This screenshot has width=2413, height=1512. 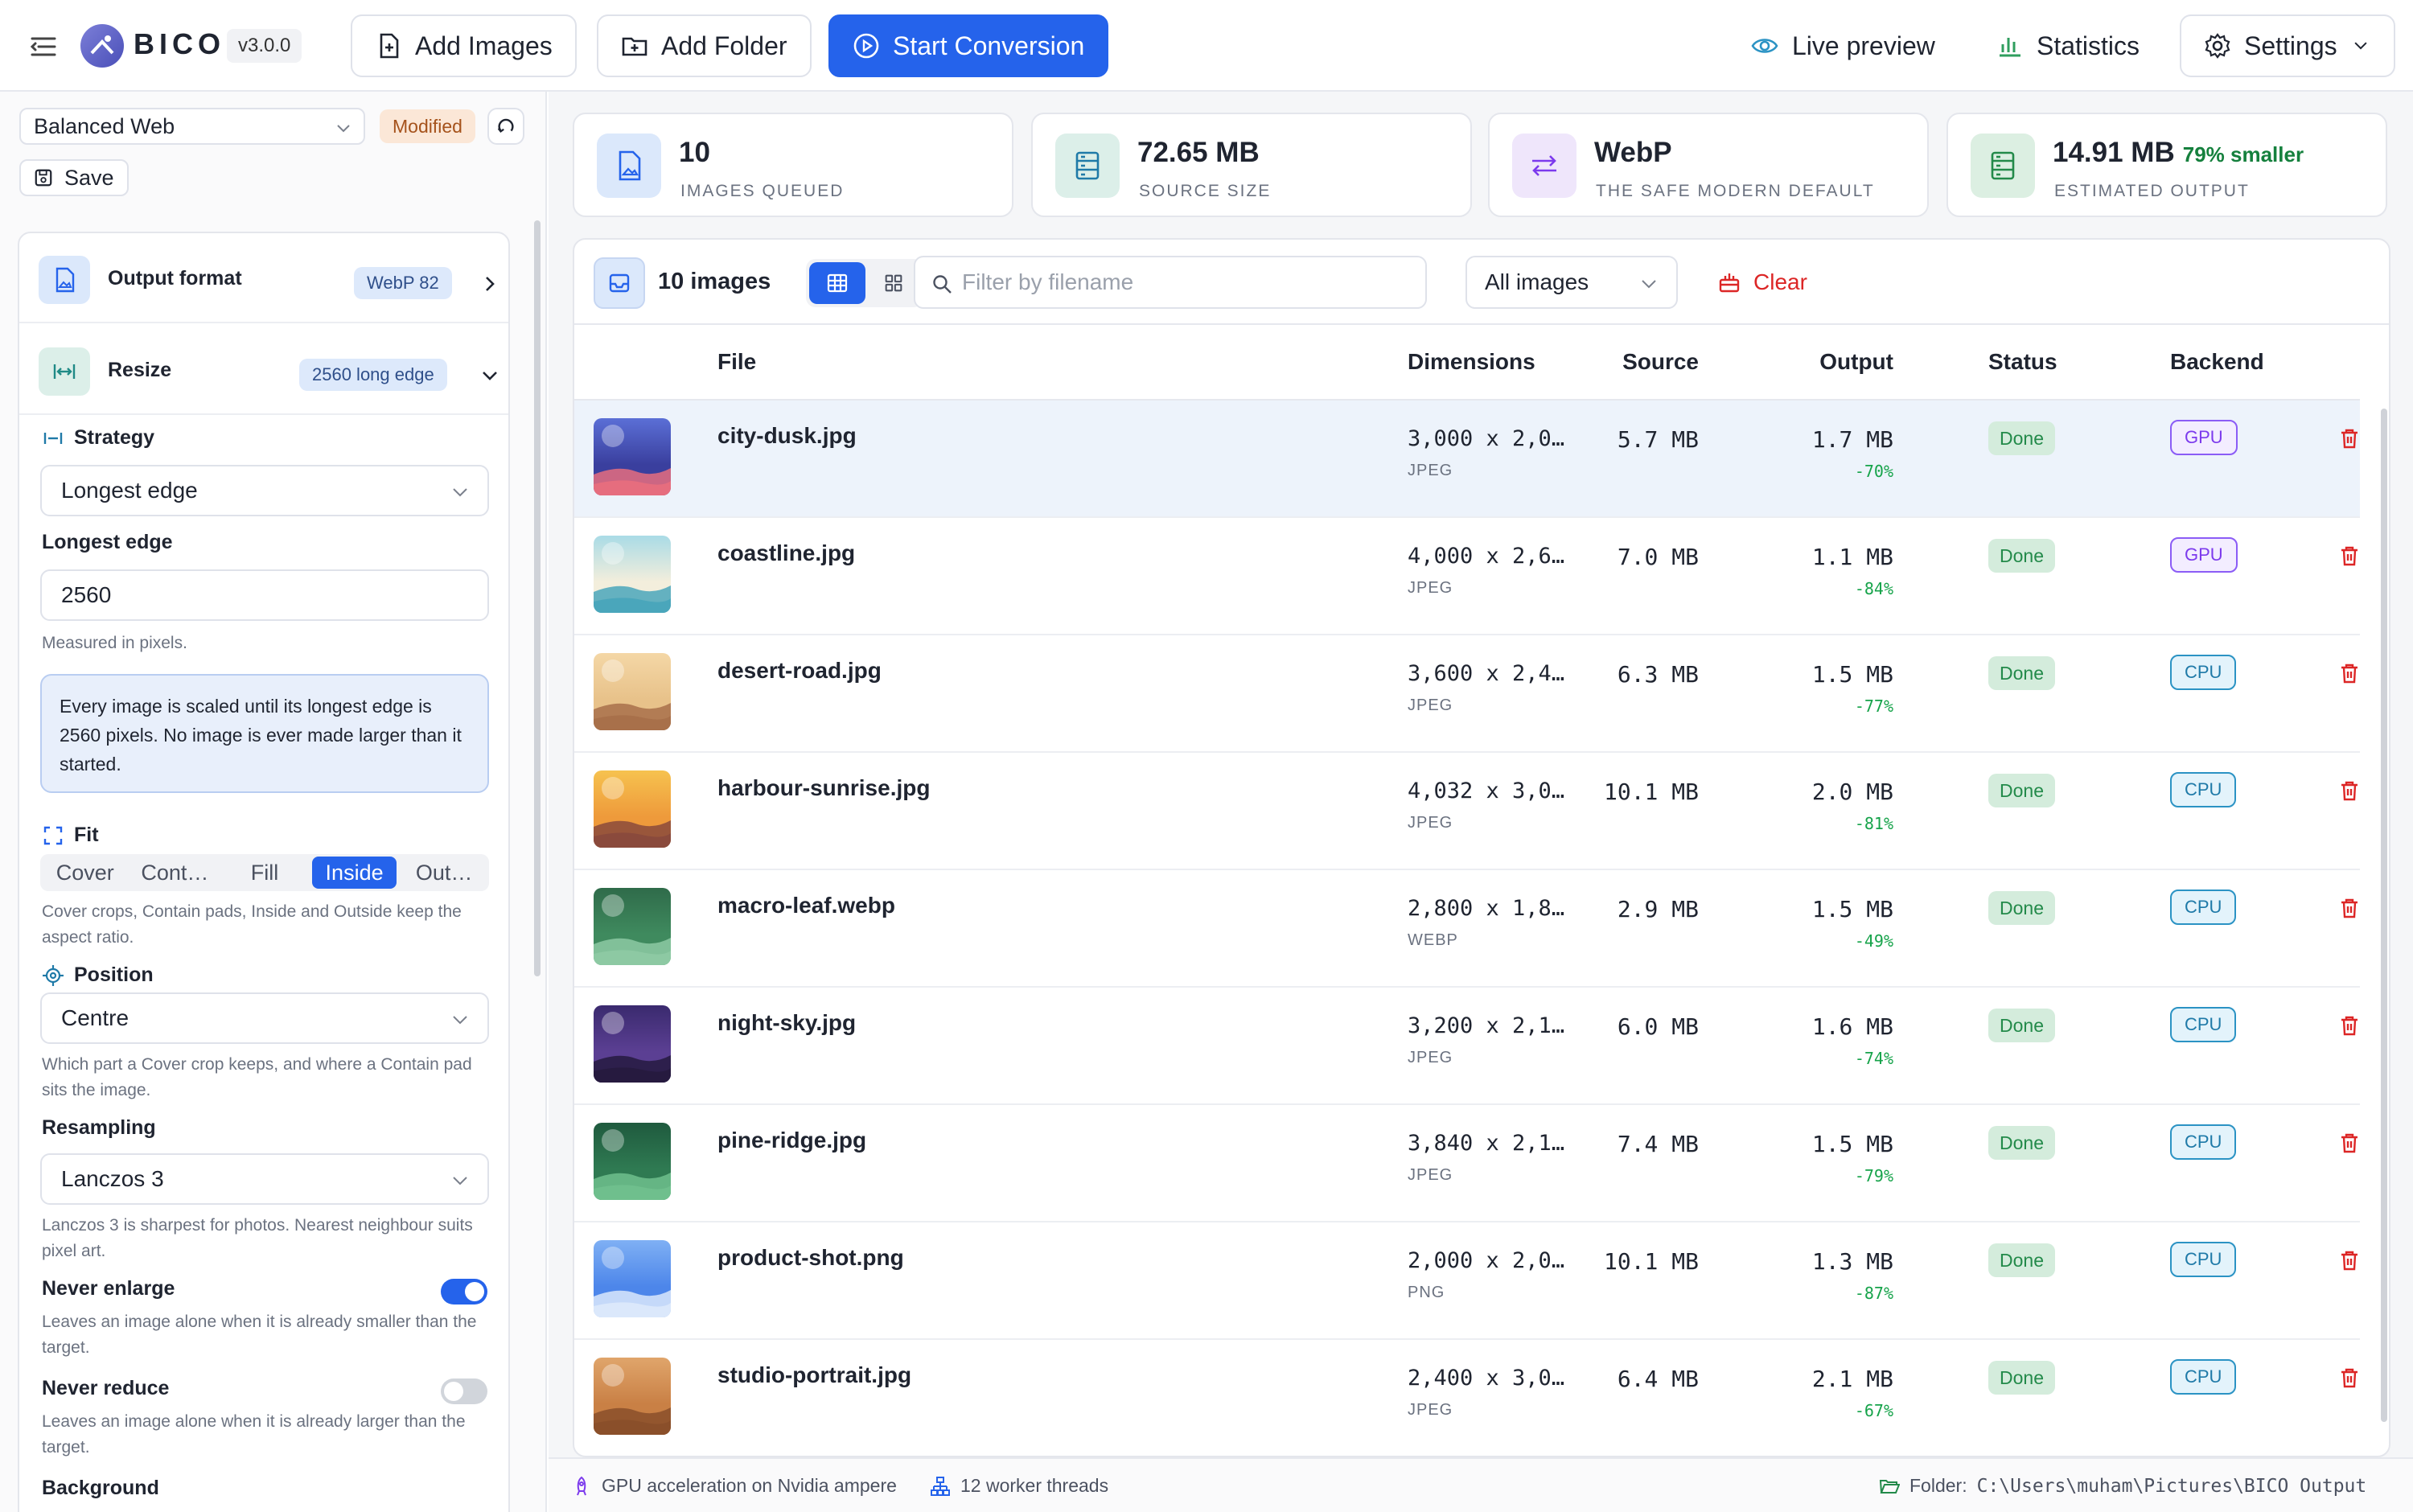 I want to click on strategy-value: Longest edge, so click(x=129, y=491).